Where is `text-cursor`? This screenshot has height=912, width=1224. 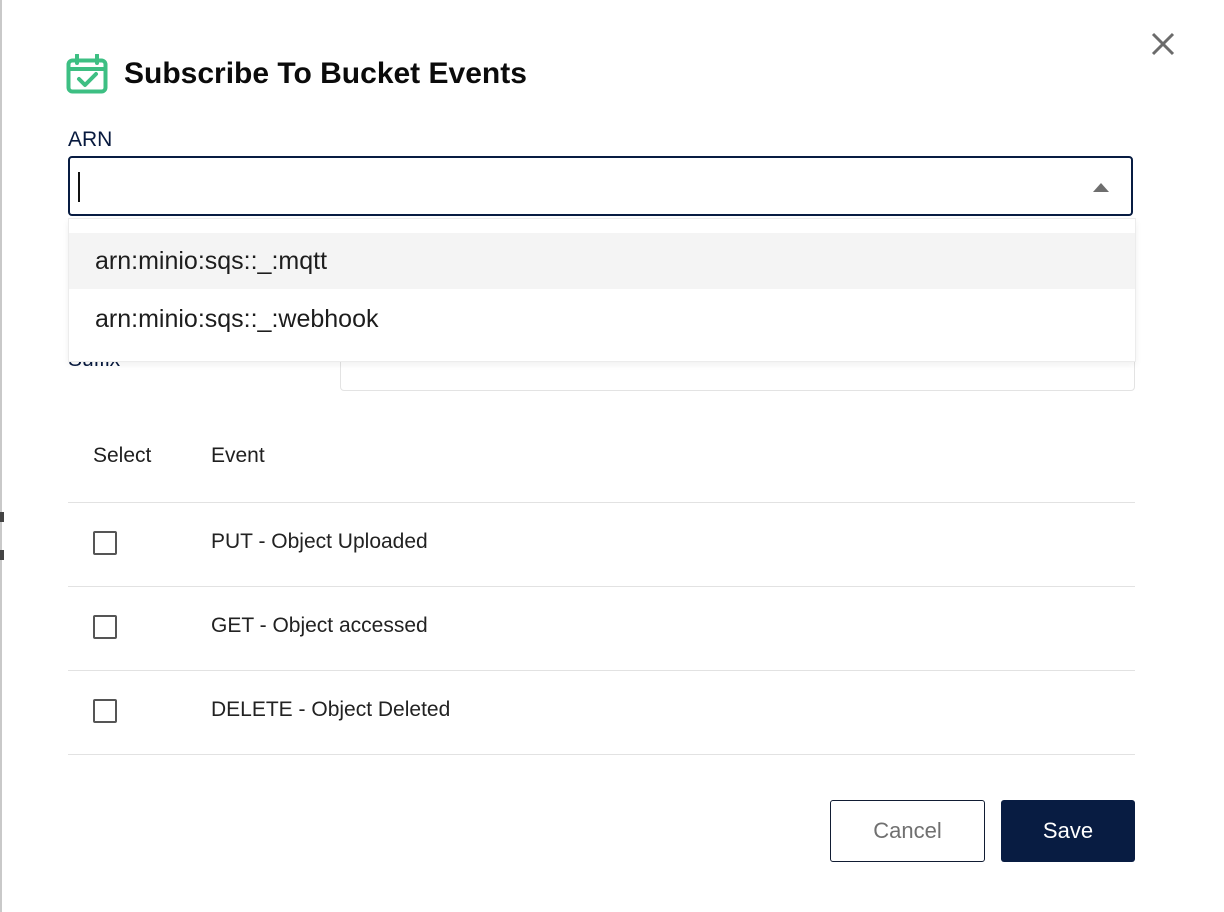
text-cursor is located at coordinates (79, 187).